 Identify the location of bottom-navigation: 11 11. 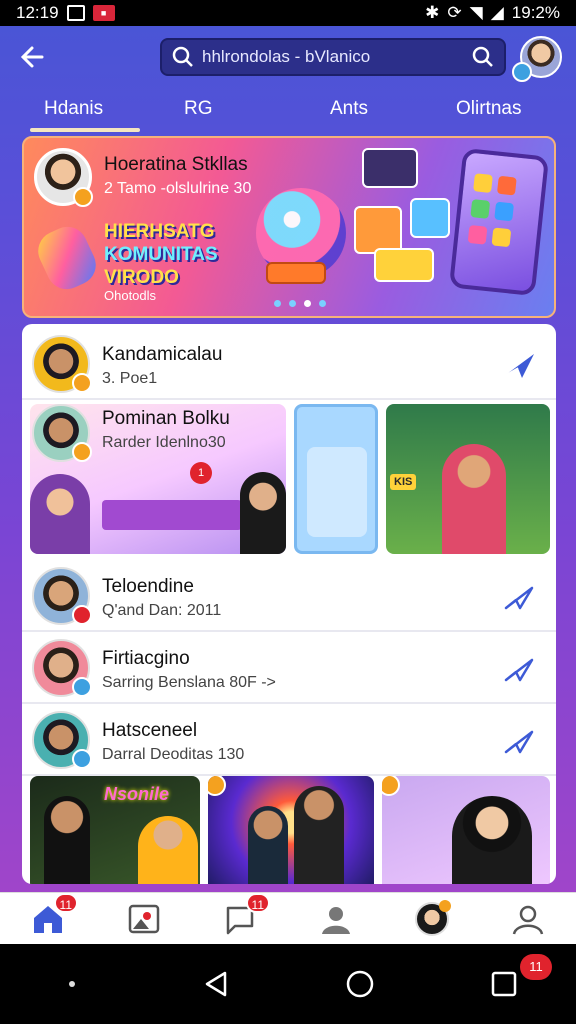
(288, 918).